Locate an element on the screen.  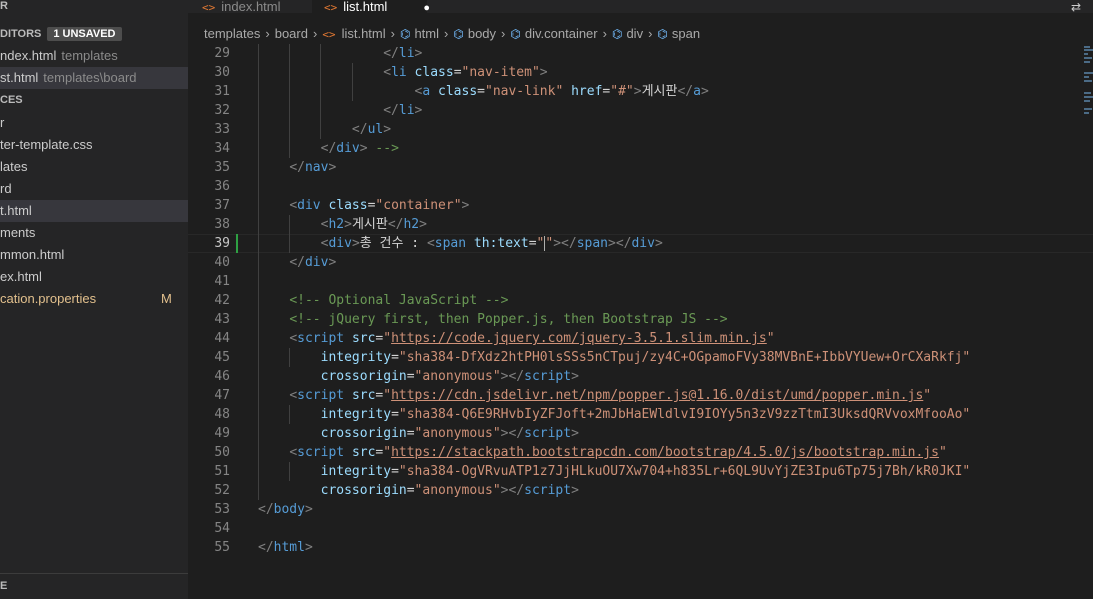
breadcrumb-item: templates is located at coordinates (232, 34).